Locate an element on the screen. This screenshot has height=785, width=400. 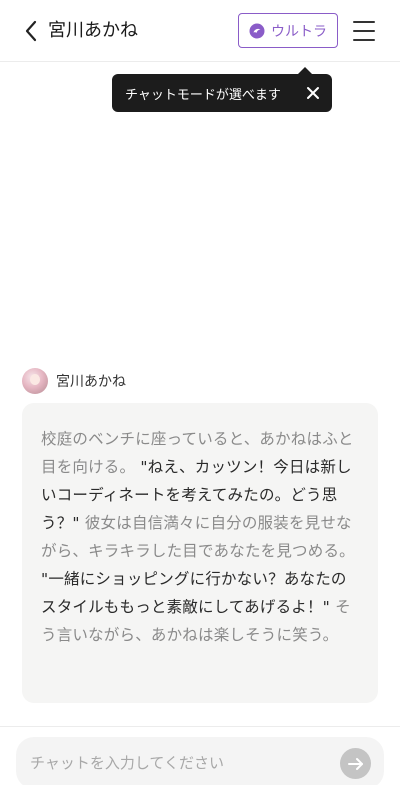
chat-input-bar is located at coordinates (200, 761).